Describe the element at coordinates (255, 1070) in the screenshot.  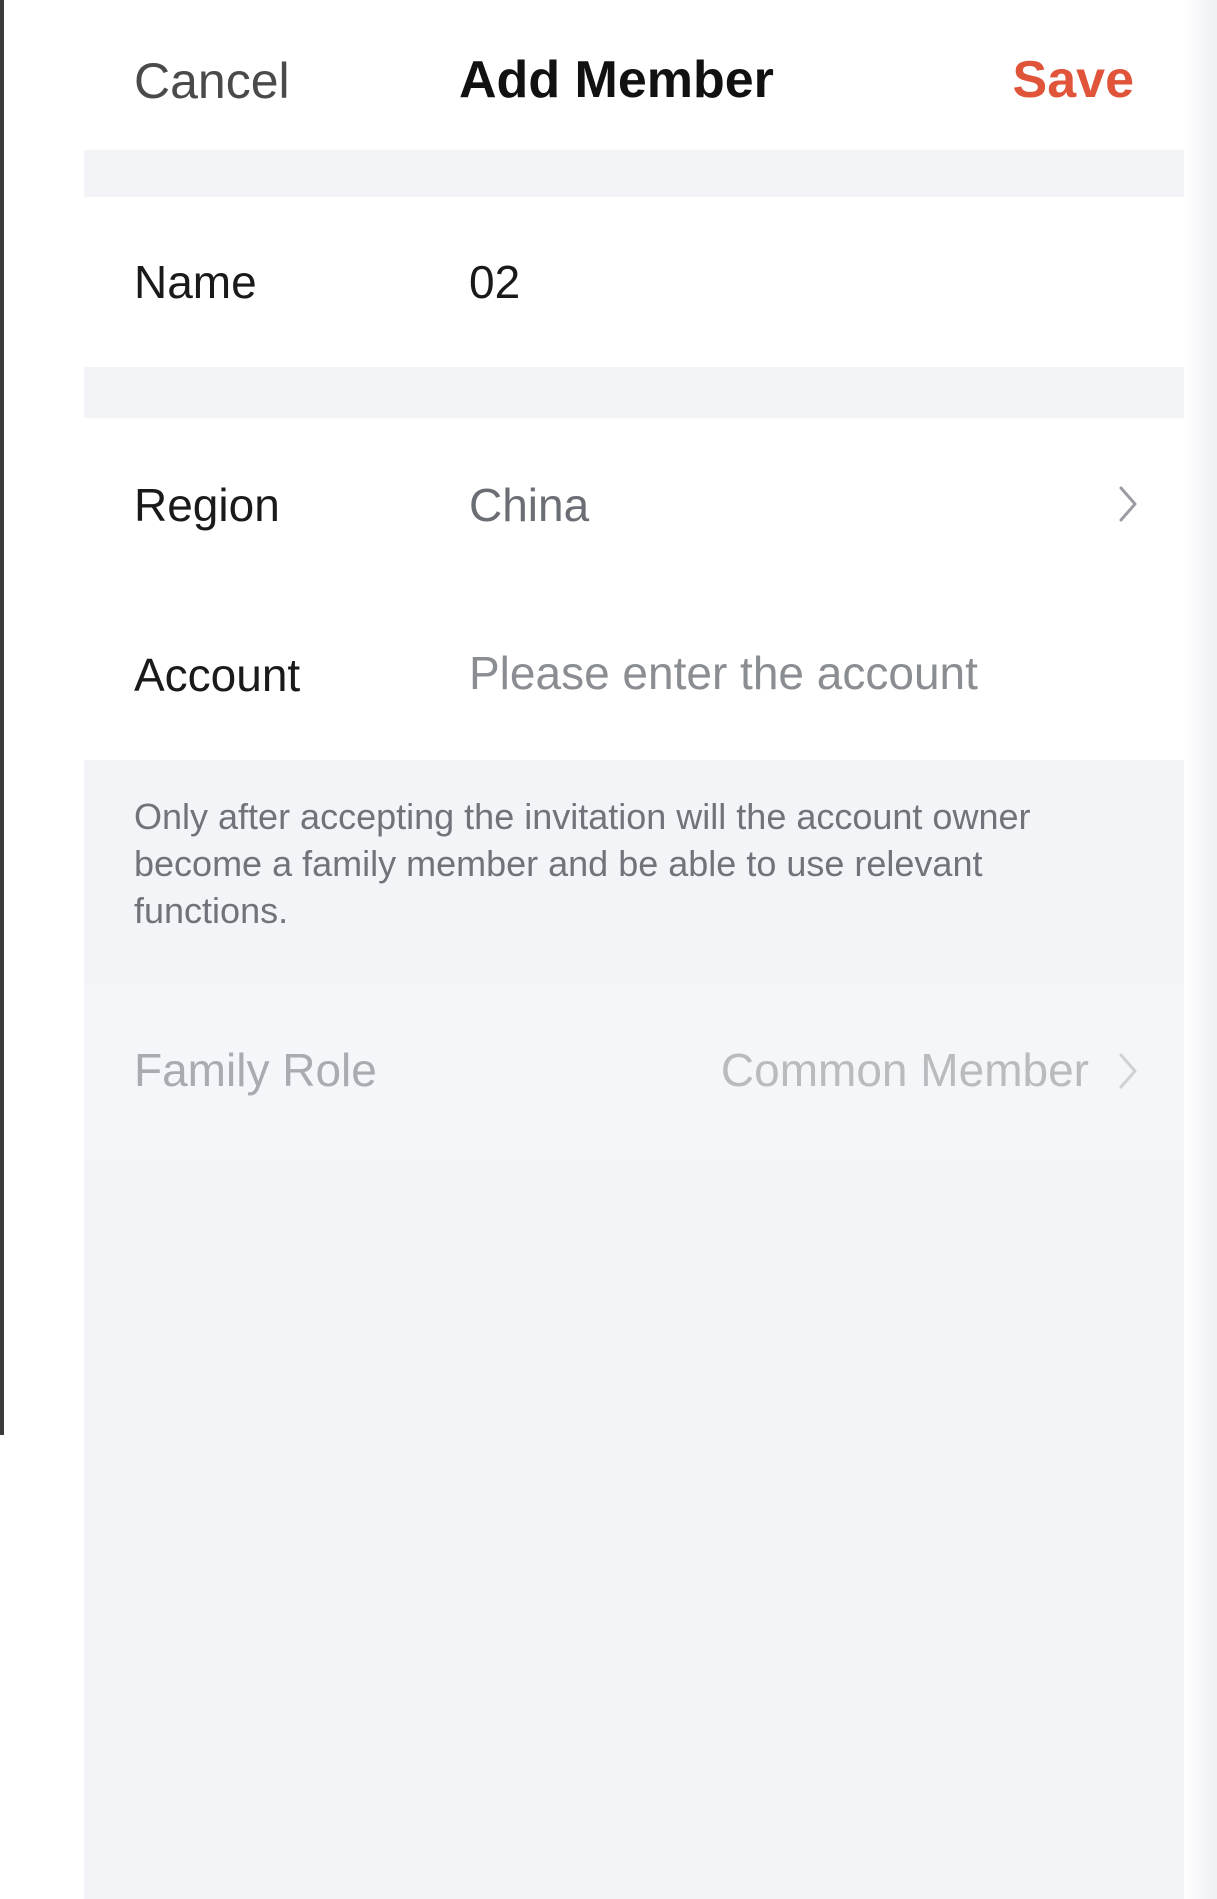
I see `family-role-label: Family Role` at that location.